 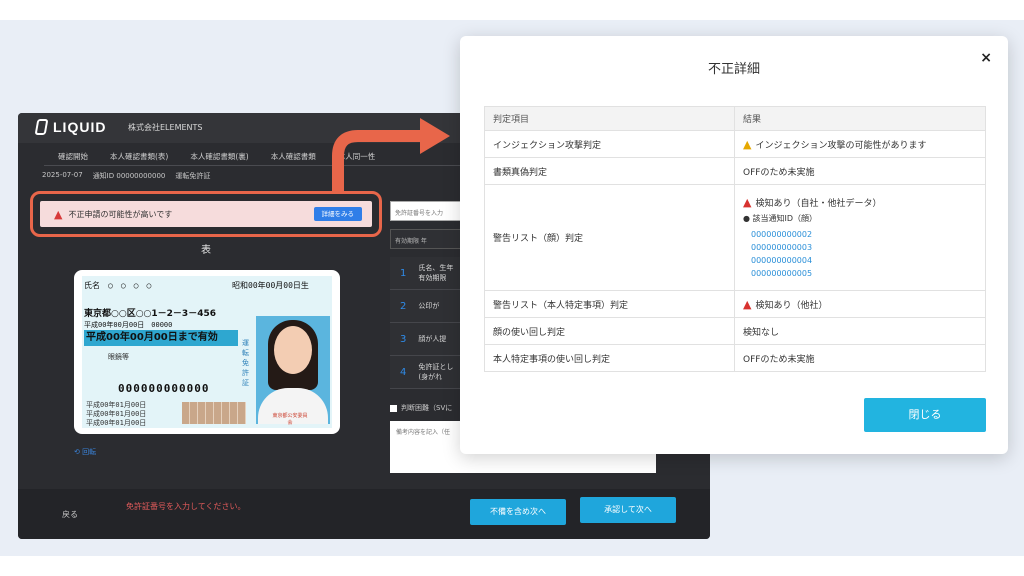 I want to click on card-stamp: 東京都公安委員会, so click(x=290, y=419).